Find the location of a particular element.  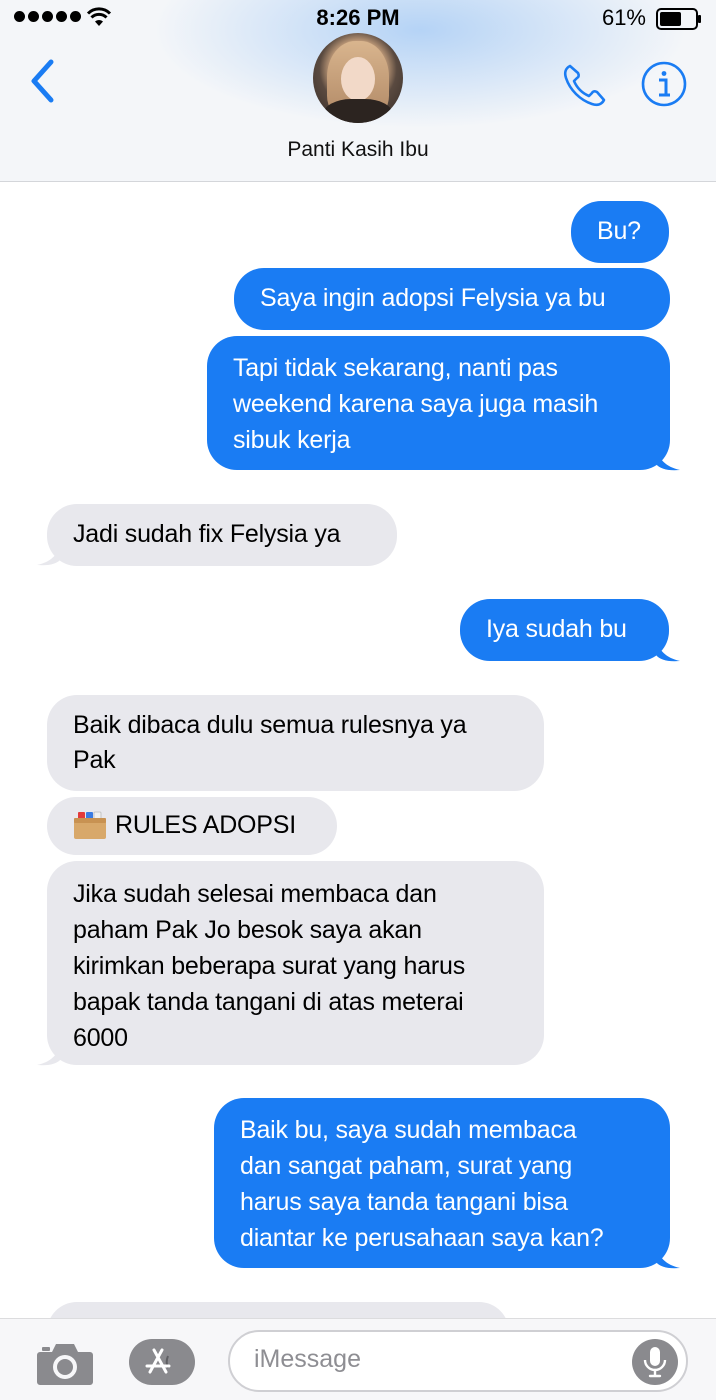

sent-message: Bu? is located at coordinates (620, 232).